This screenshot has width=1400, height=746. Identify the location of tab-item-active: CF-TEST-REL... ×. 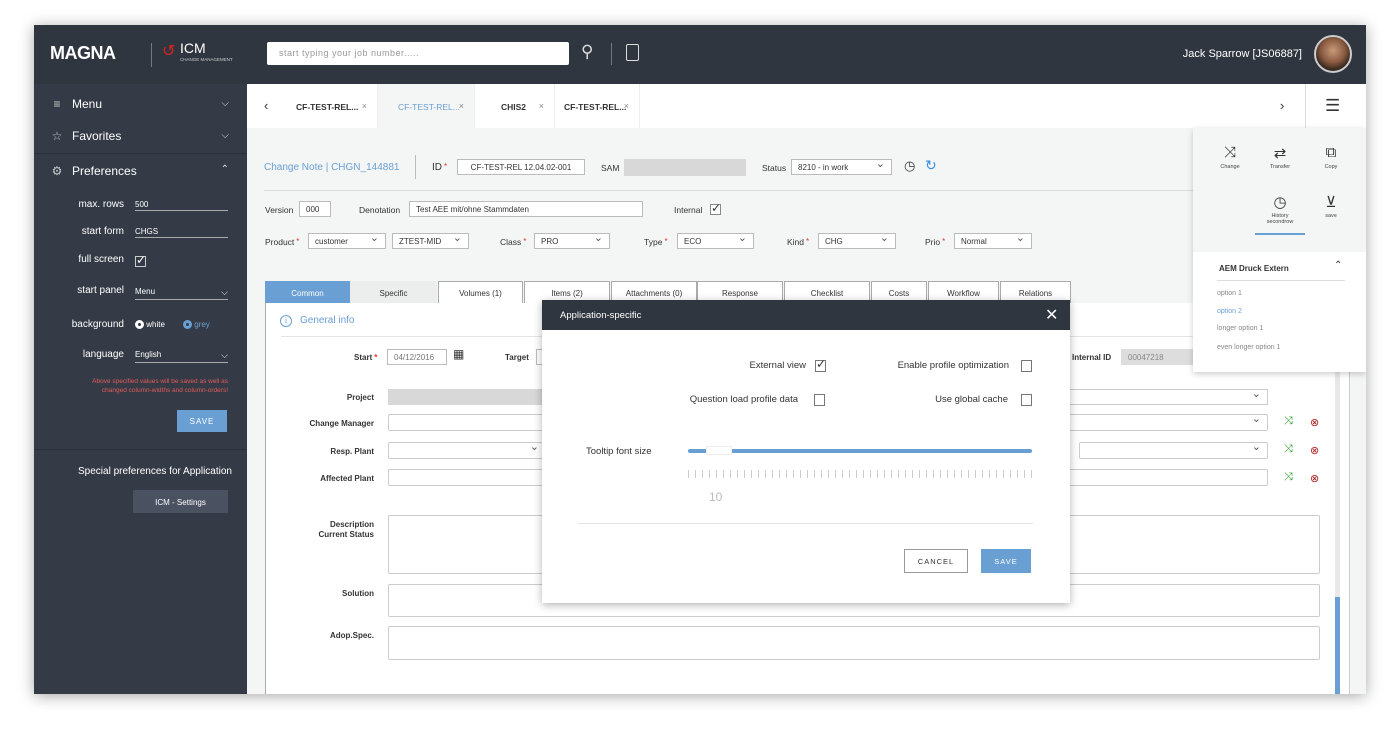
(426, 106).